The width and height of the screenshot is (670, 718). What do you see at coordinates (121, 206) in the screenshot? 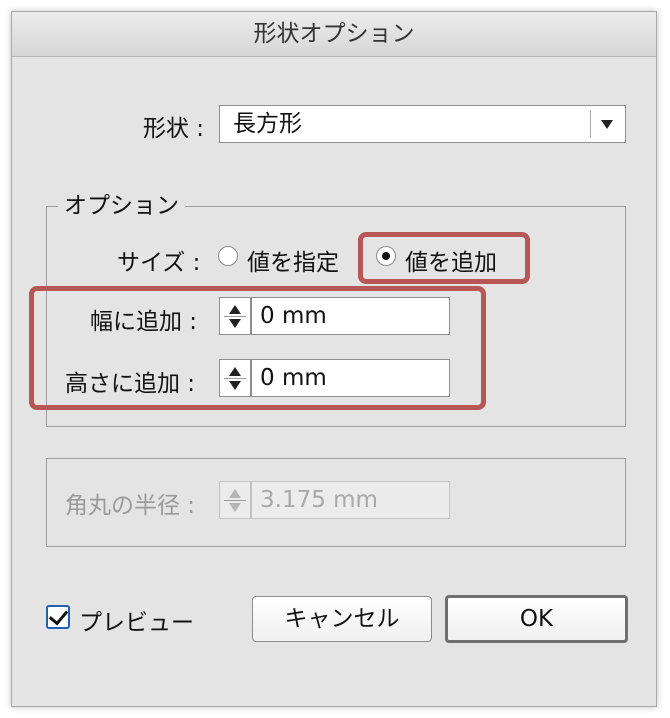
I see `options-legend: オプション` at bounding box center [121, 206].